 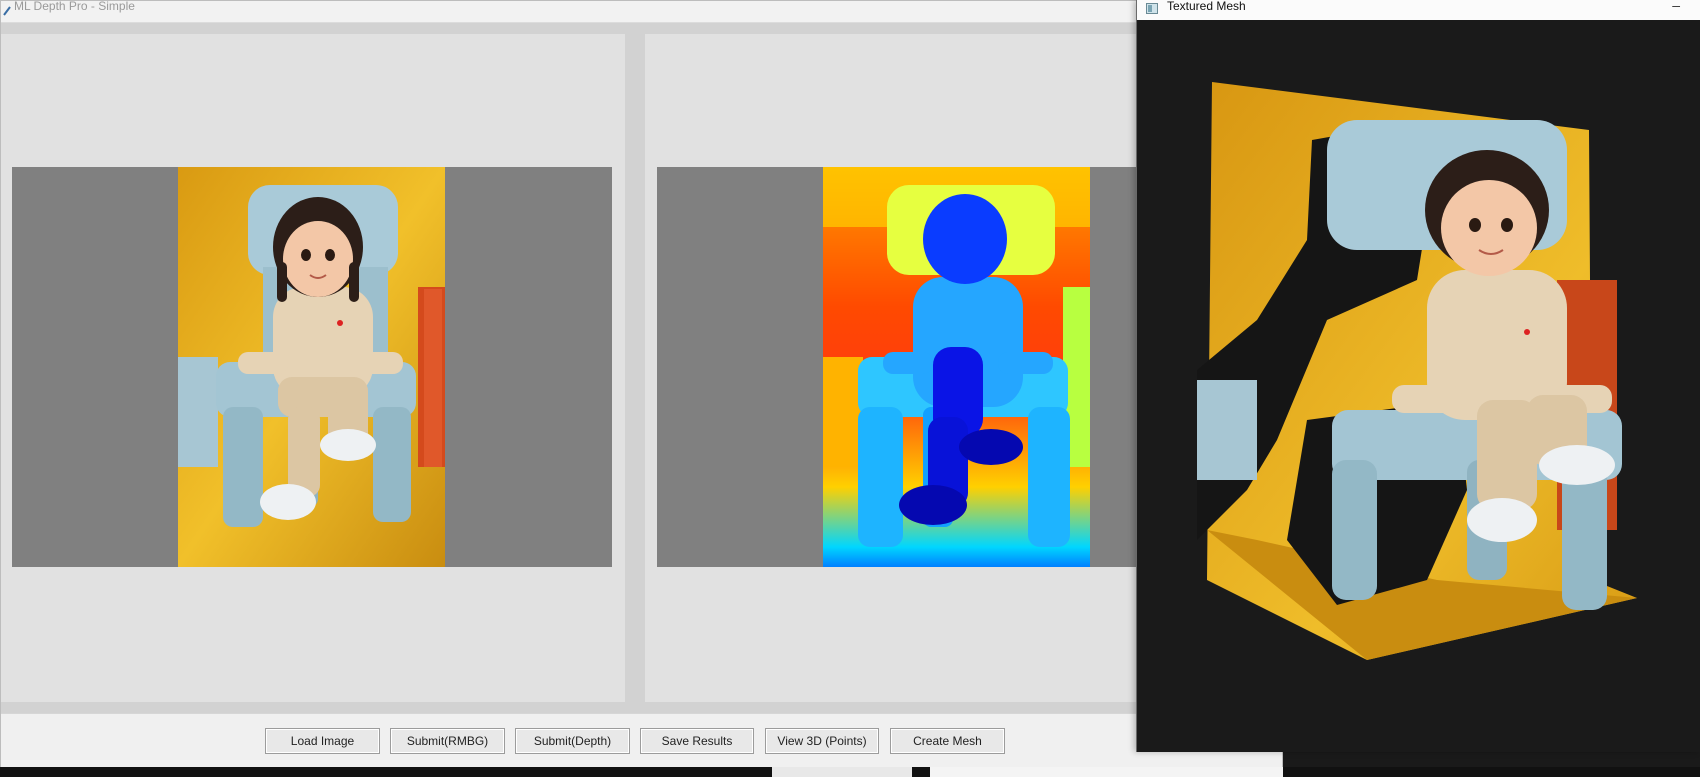 I want to click on main-titlebar: ML Depth Pro - Simple, so click(x=641, y=11).